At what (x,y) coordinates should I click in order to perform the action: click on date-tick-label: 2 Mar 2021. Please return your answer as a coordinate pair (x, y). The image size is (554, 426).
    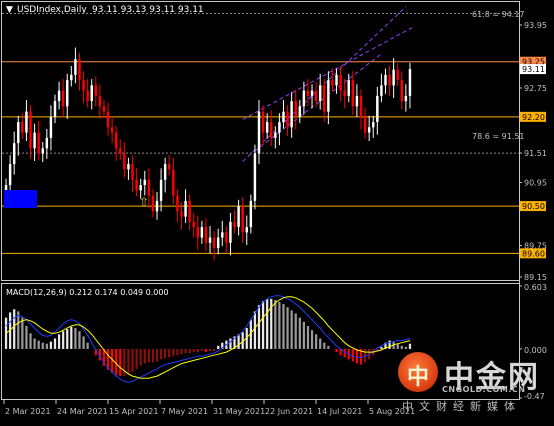
    Looking at the image, I should click on (28, 411).